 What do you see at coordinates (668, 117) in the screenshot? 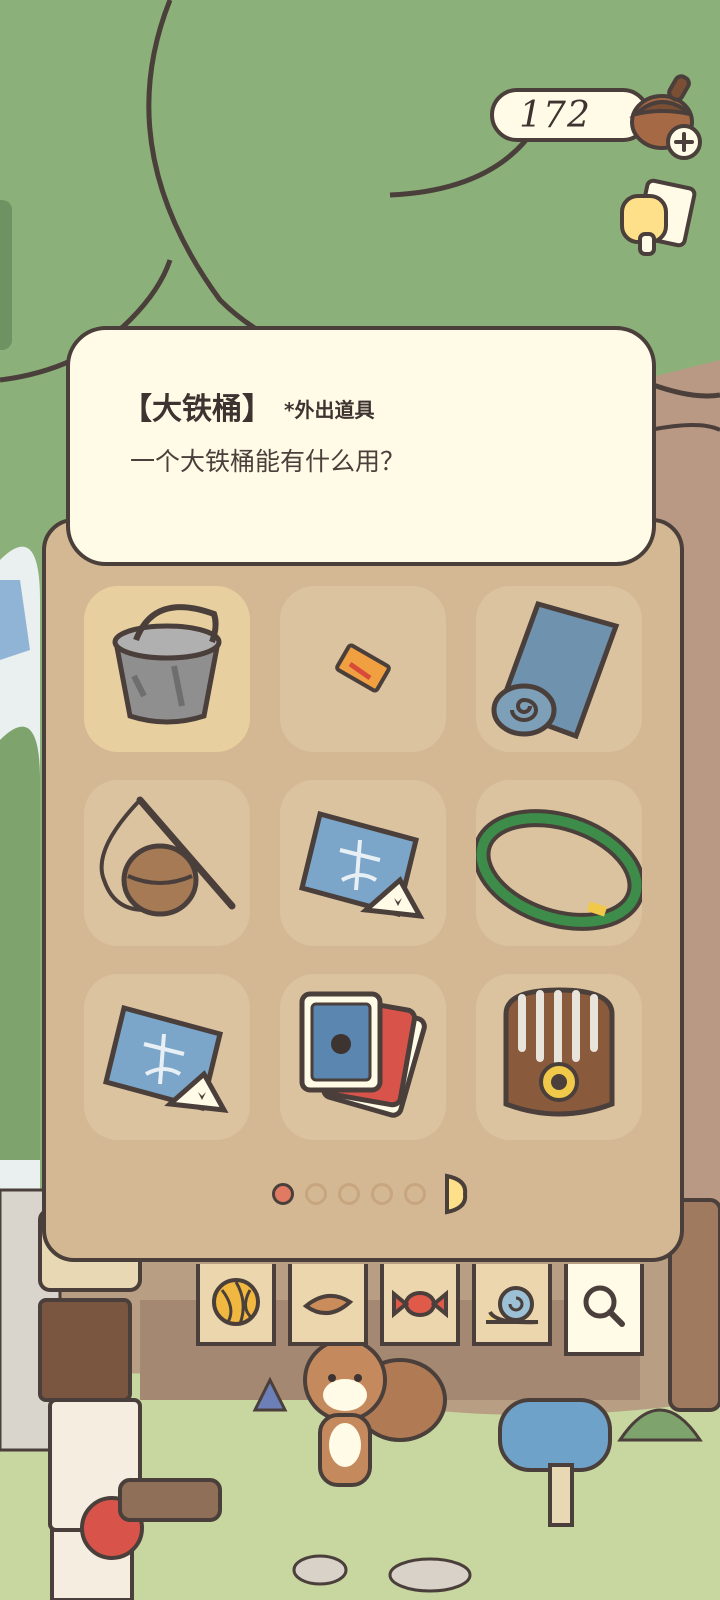
I see `acorn-icon` at bounding box center [668, 117].